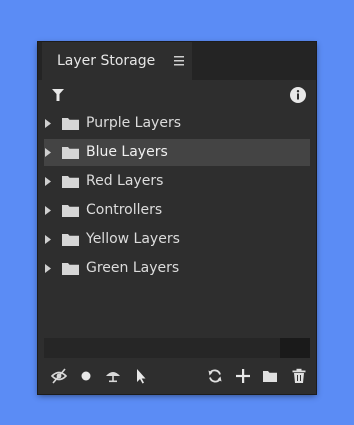 This screenshot has height=425, width=354. I want to click on record-dot-icon, so click(86, 376).